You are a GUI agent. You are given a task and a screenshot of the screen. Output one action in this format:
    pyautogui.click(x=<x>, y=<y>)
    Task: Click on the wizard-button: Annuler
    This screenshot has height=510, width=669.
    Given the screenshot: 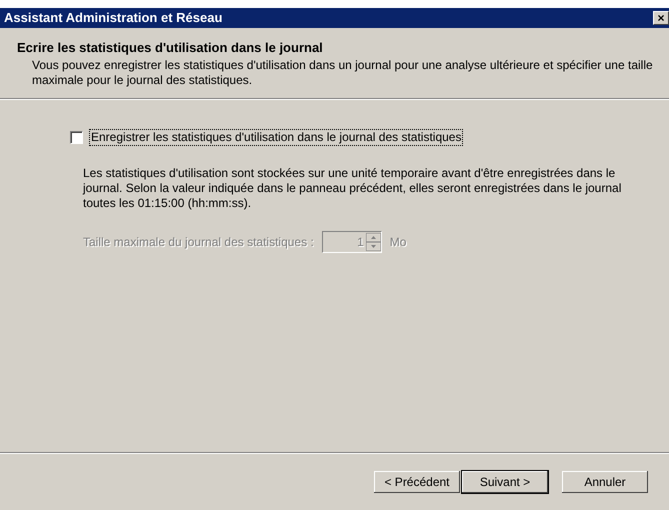 What is the action you would take?
    pyautogui.click(x=605, y=482)
    